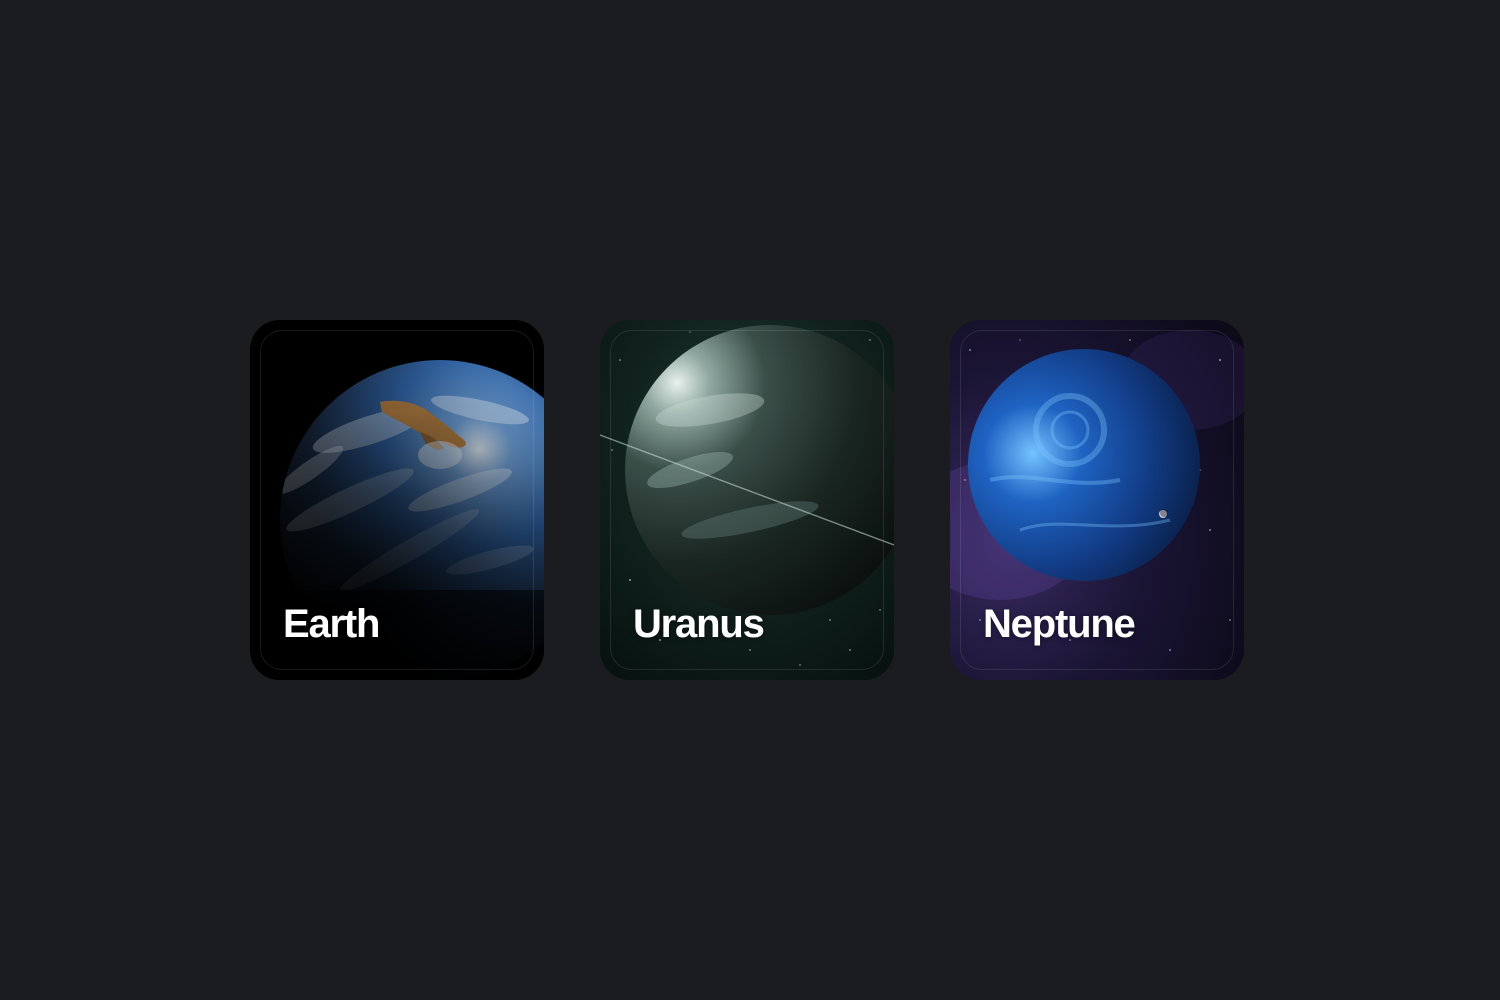  Describe the element at coordinates (699, 624) in the screenshot. I see `planet-title: Uranus` at that location.